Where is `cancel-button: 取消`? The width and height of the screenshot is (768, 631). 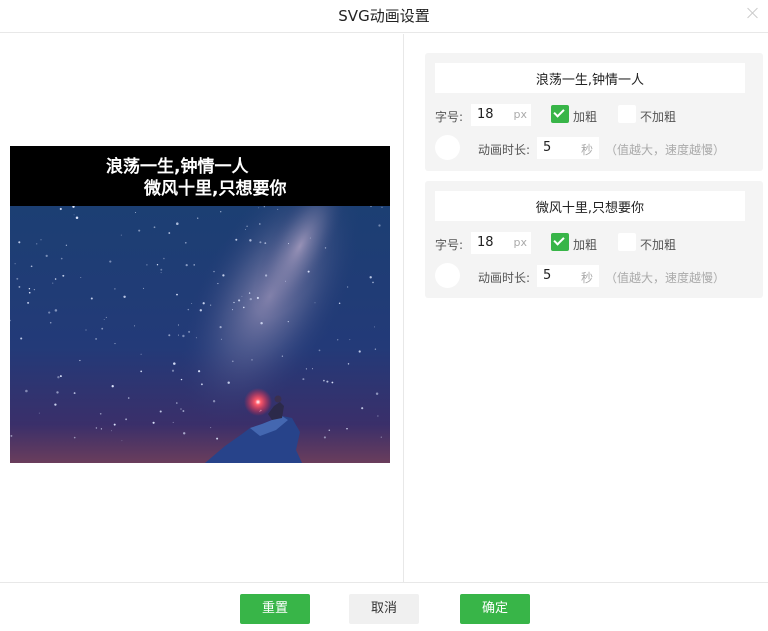
cancel-button: 取消 is located at coordinates (384, 609).